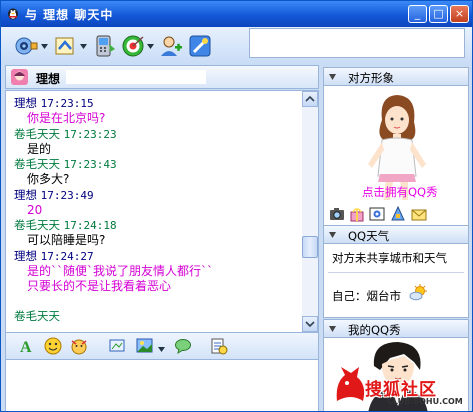 This screenshot has height=412, width=473. I want to click on message-time: 17:23:23, so click(90, 134).